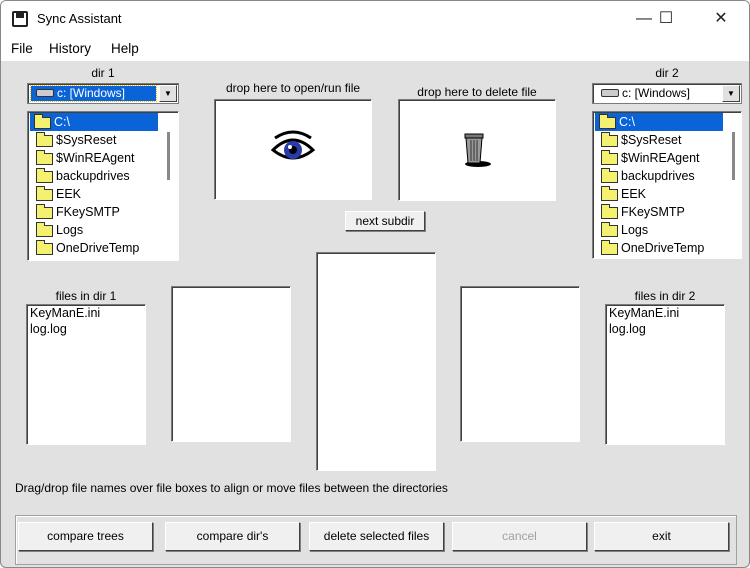 This screenshot has width=750, height=568. I want to click on menu-help: Help, so click(125, 48).